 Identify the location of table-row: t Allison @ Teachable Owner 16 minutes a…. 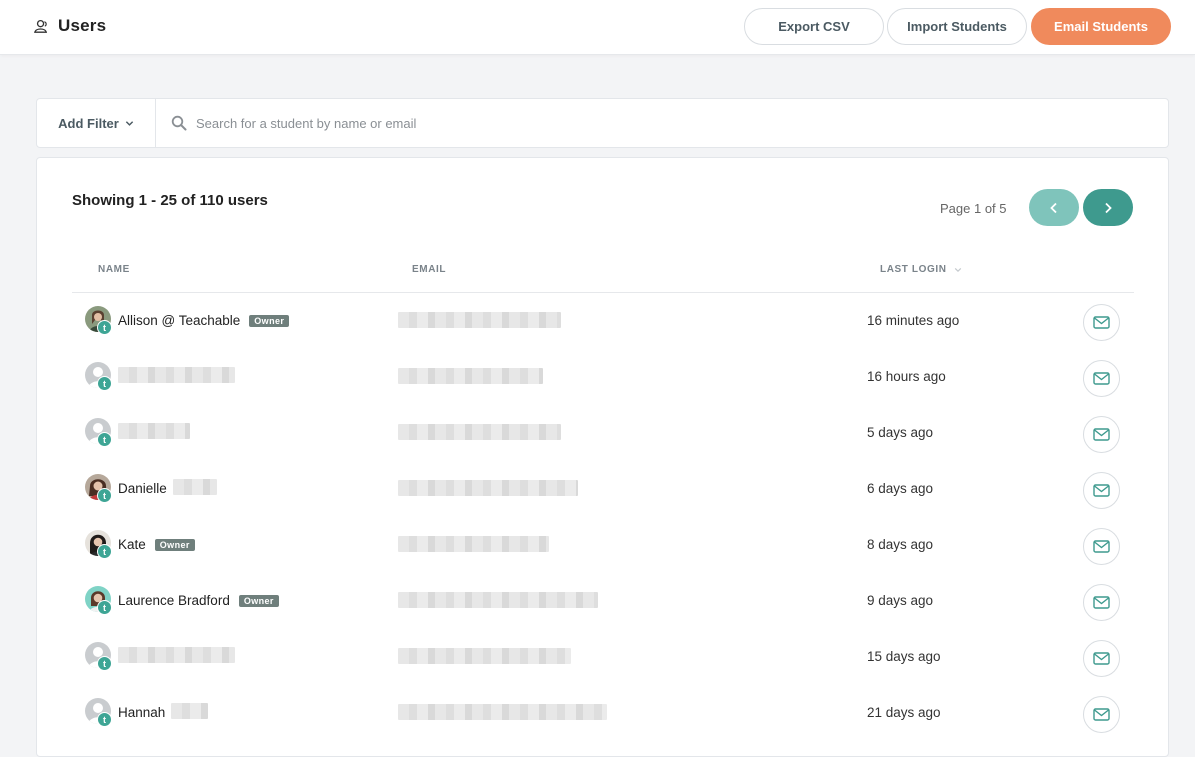
(603, 322).